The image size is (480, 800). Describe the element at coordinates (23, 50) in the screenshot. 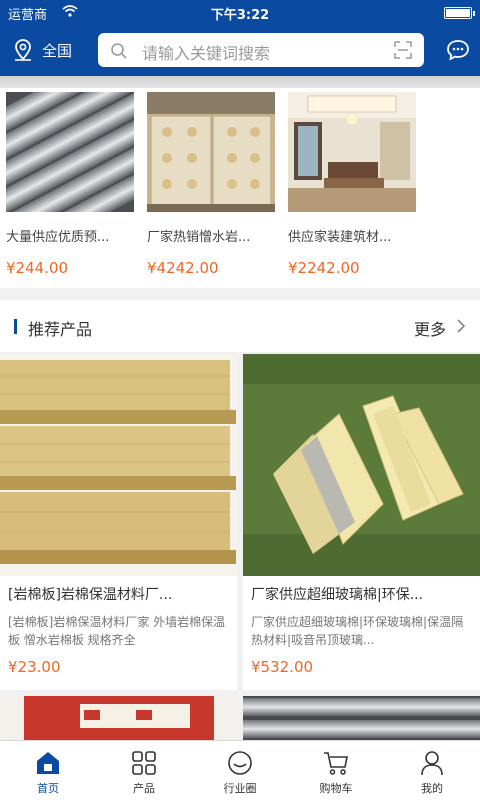

I see `location-pin-icon` at that location.